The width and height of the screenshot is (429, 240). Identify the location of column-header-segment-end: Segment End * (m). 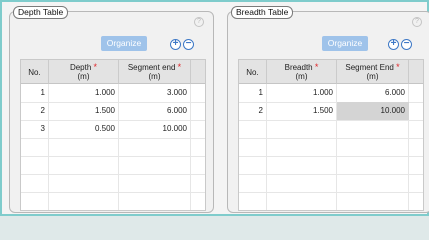
(373, 72).